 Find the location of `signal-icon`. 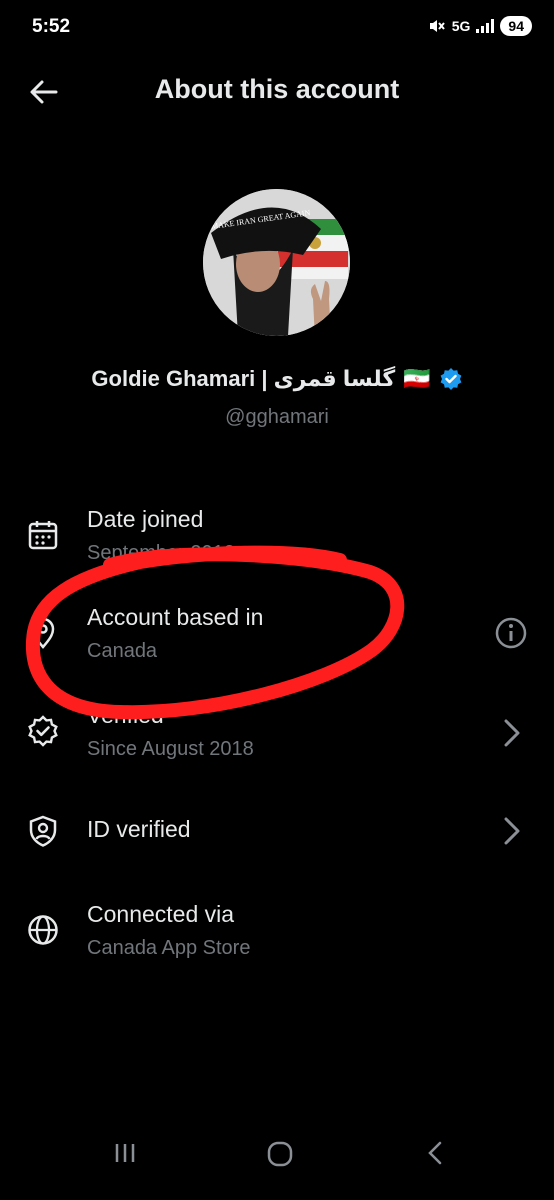

signal-icon is located at coordinates (485, 26).